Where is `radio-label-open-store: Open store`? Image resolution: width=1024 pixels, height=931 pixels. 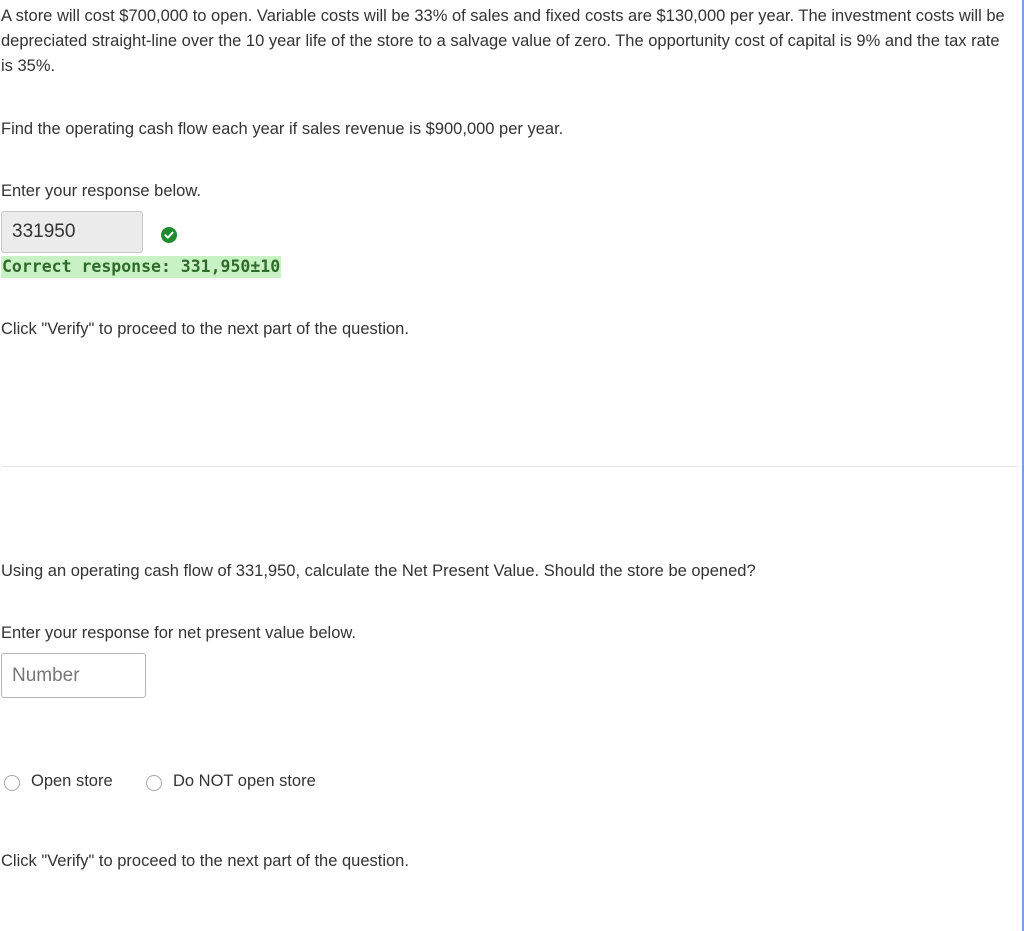 radio-label-open-store: Open store is located at coordinates (72, 781).